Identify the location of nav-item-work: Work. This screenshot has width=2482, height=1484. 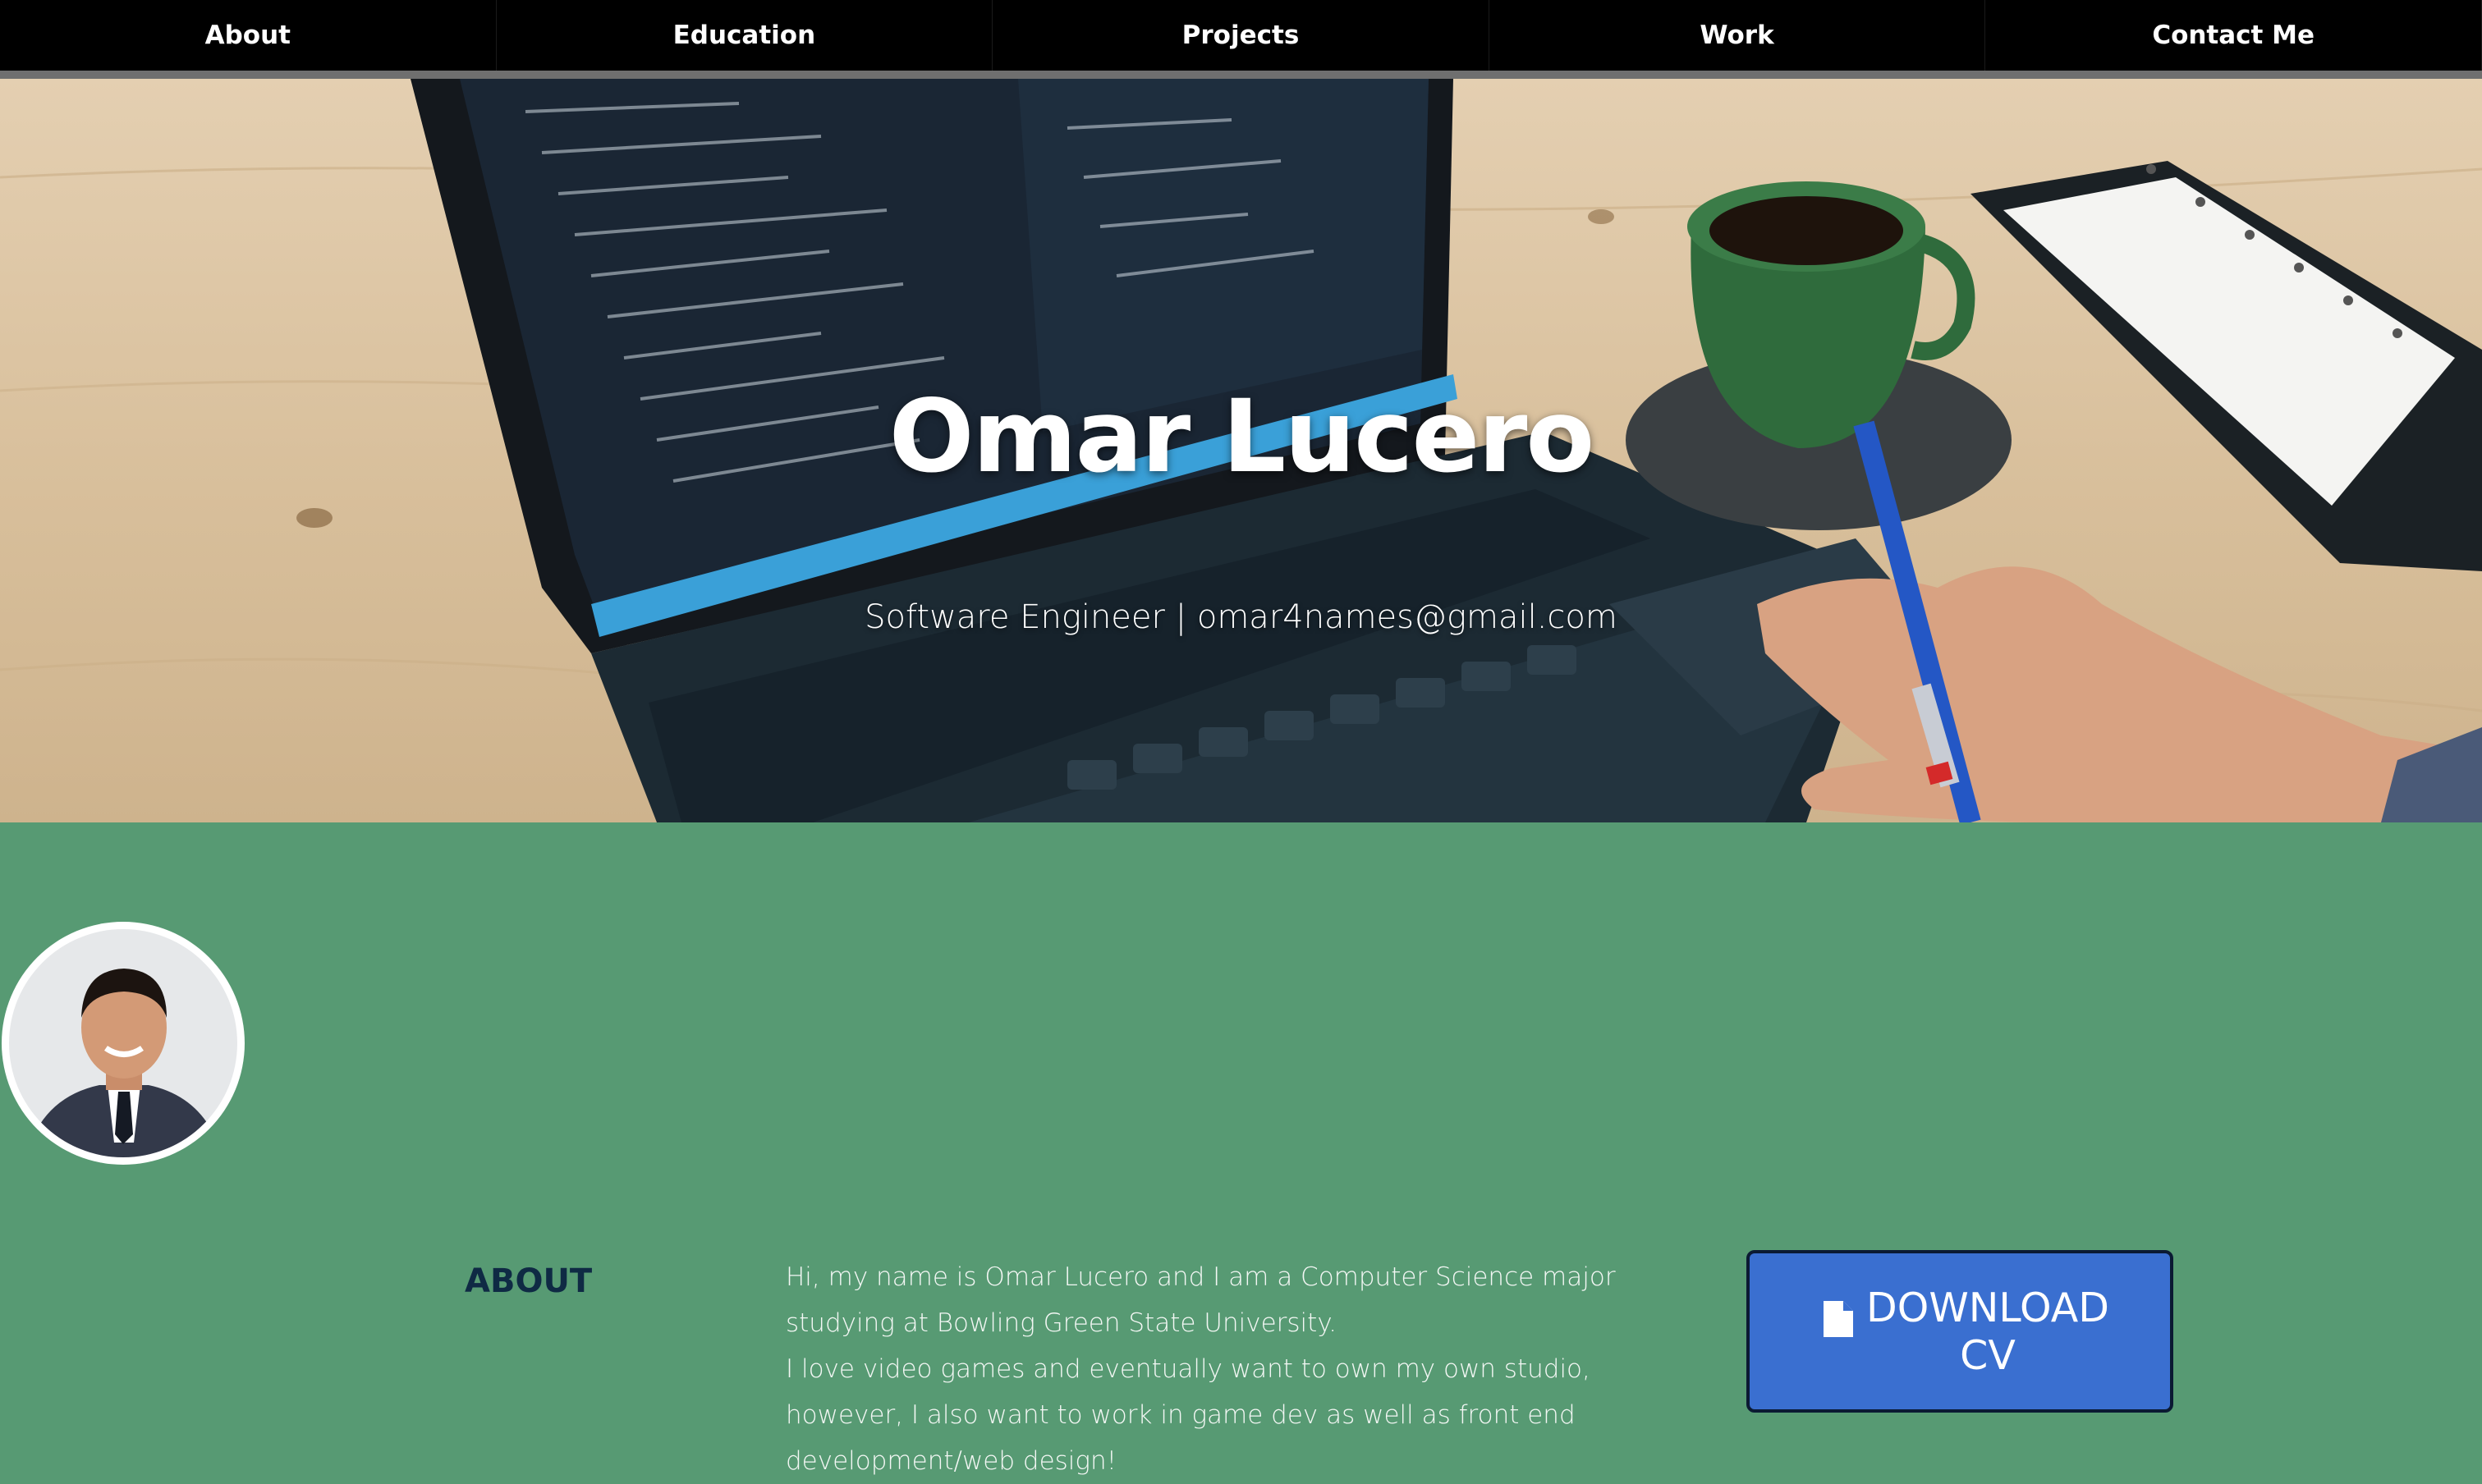
(1737, 35).